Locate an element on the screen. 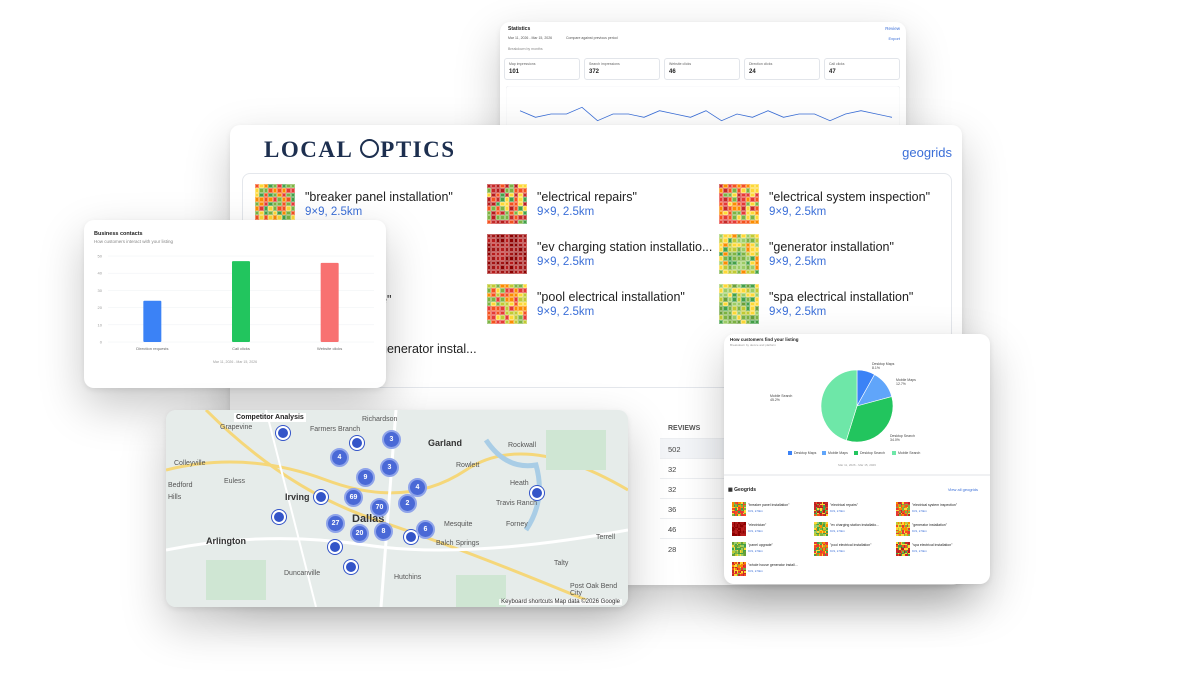 The width and height of the screenshot is (1200, 675). y-tick-label: 10 is located at coordinates (100, 324).